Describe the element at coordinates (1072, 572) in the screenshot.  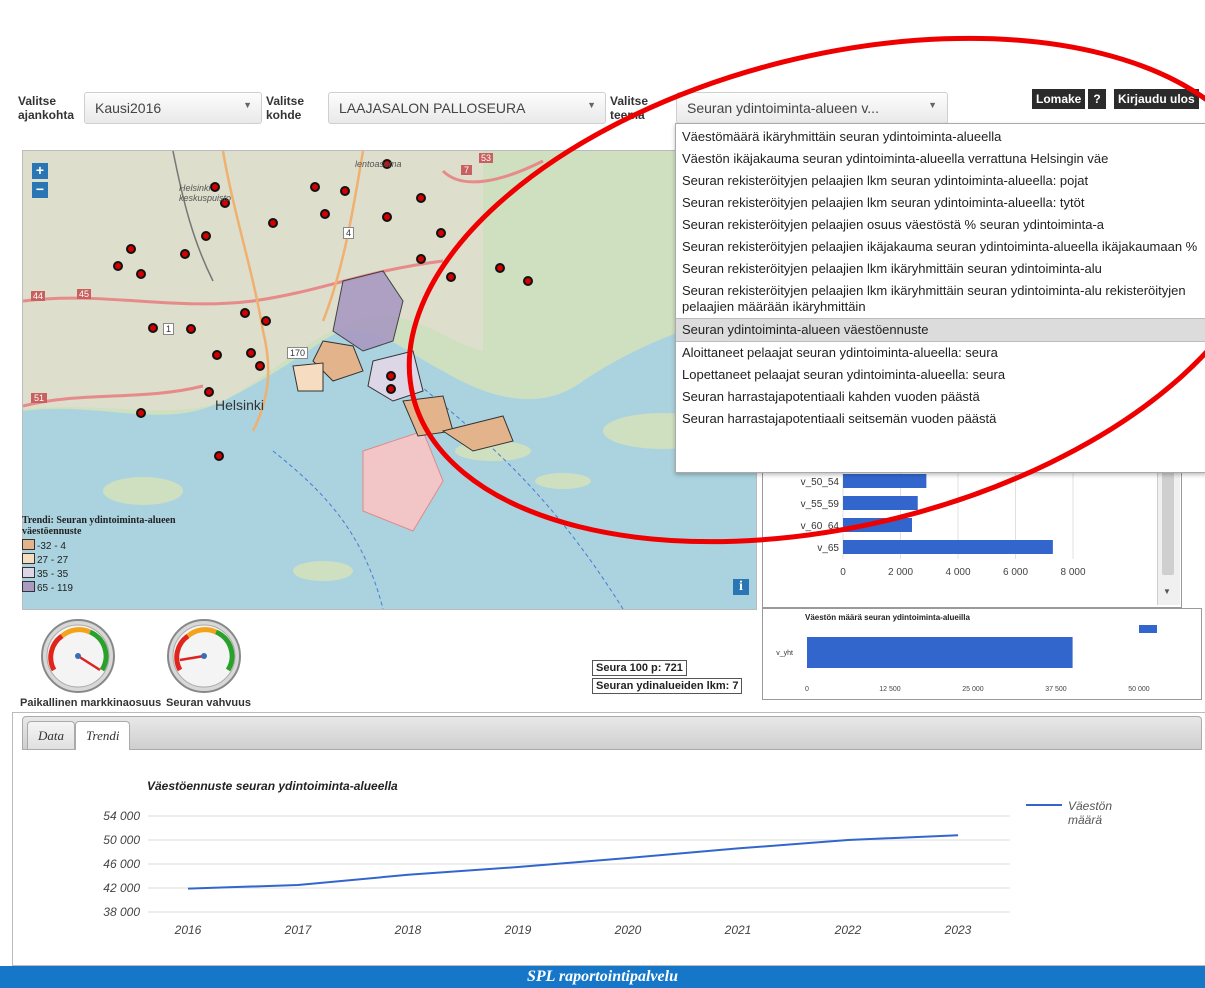
I see `age-tick-label: 8 000` at that location.